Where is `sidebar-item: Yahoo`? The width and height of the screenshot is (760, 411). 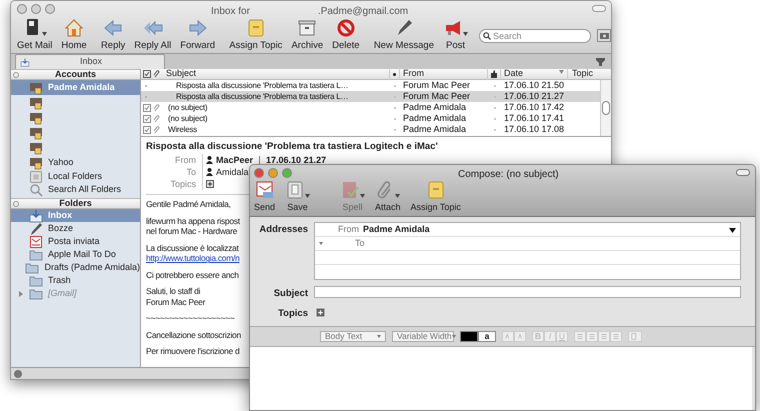 sidebar-item: Yahoo is located at coordinates (75, 162).